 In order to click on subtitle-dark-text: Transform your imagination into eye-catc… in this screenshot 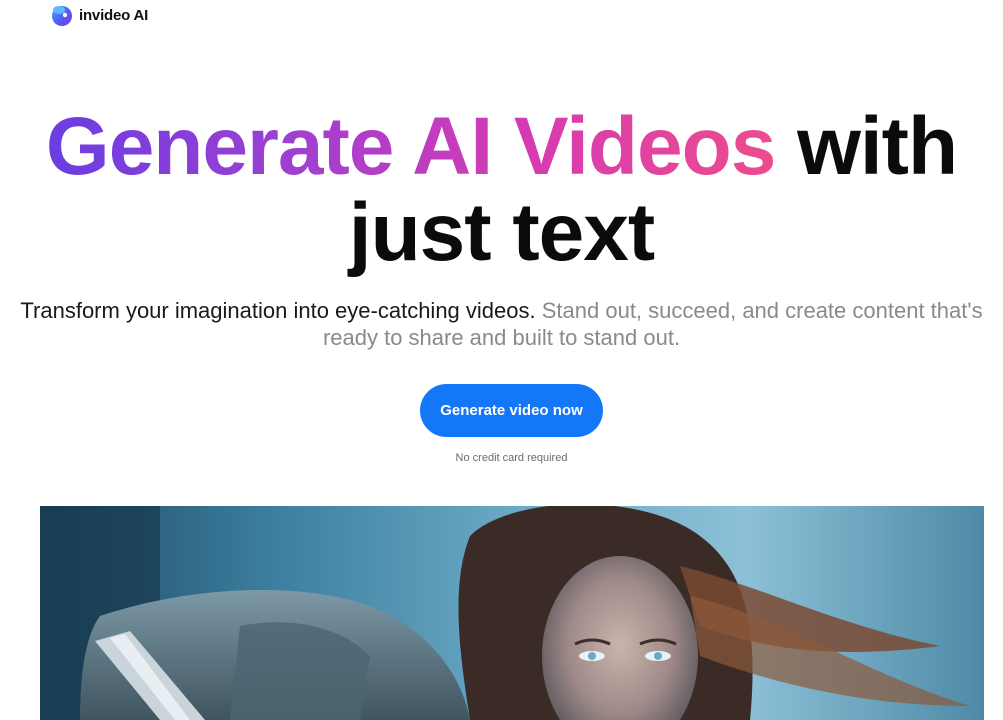, I will do `click(278, 310)`.